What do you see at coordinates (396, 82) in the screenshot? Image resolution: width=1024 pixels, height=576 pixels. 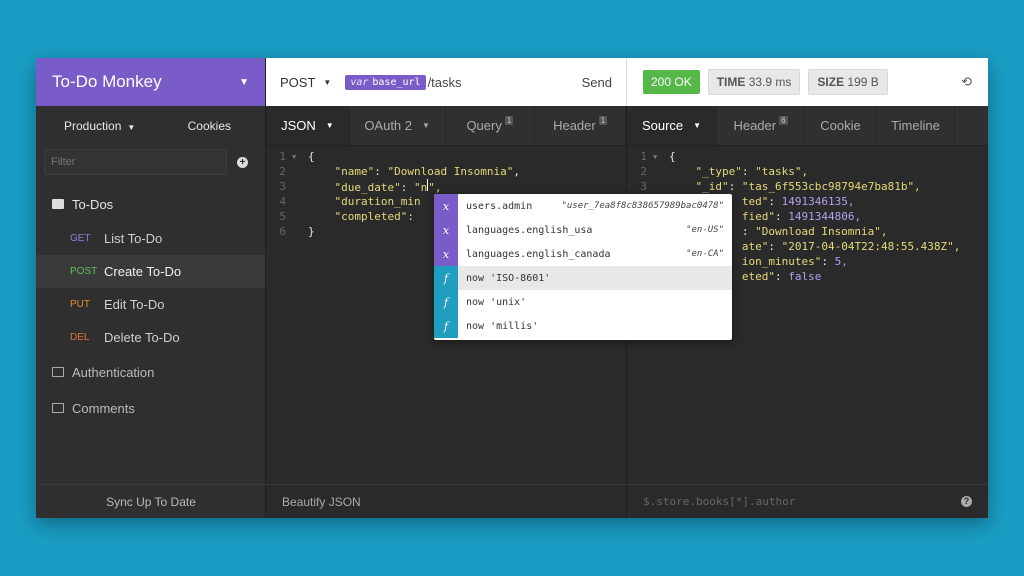 I see `variable-name: base_url` at bounding box center [396, 82].